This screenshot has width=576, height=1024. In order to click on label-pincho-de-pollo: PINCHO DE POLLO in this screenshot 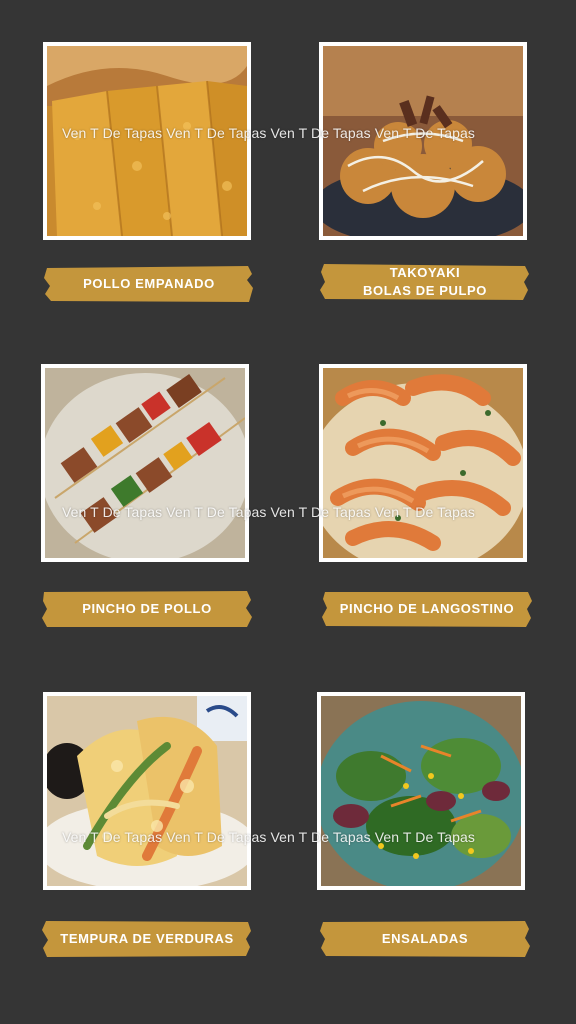, I will do `click(147, 609)`.